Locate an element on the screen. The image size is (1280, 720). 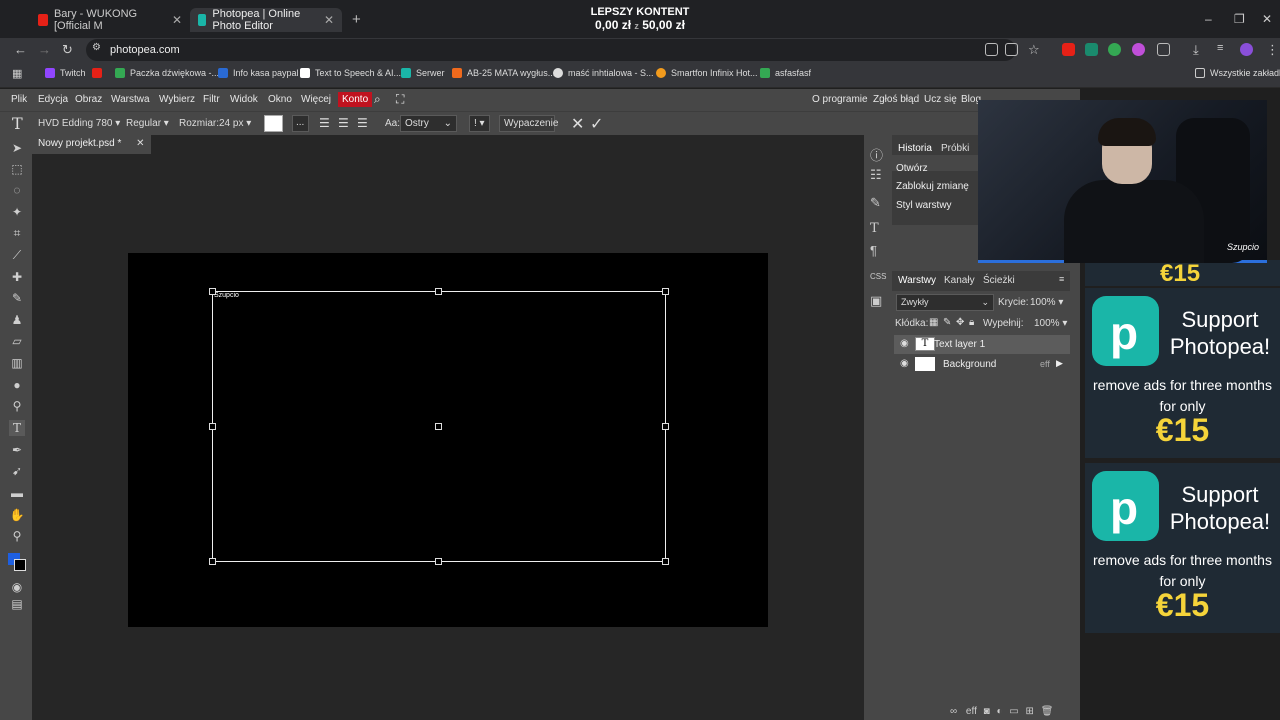
bookmark-star-icon: ☆ is located at coordinates (1034, 50).